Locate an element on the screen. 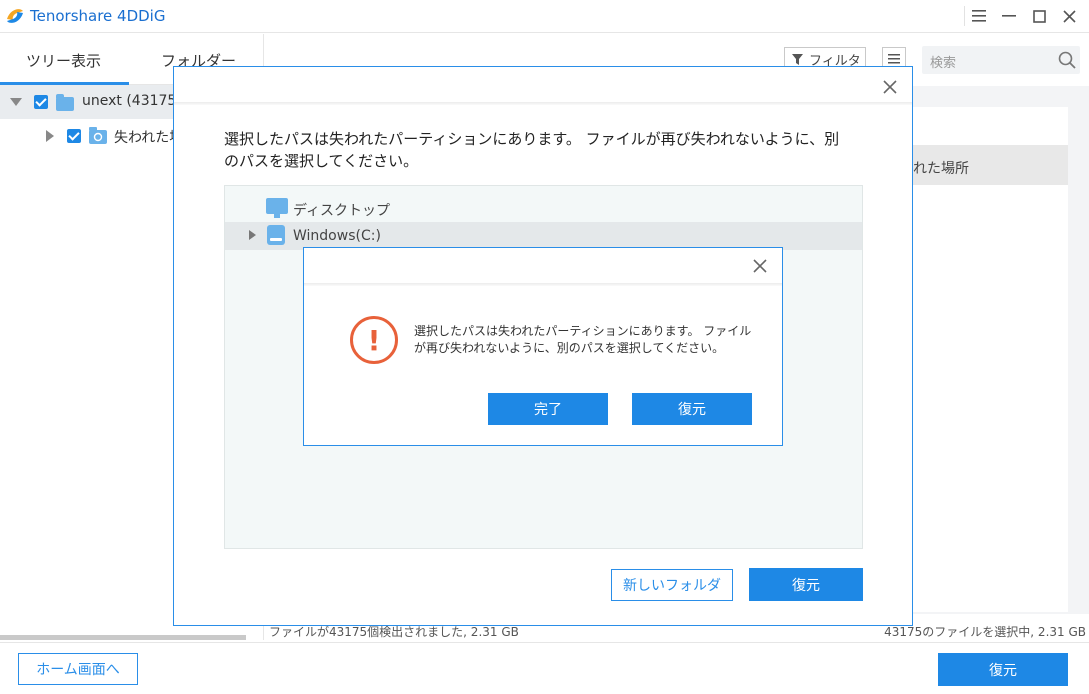 The height and width of the screenshot is (694, 1089). search-input: 検索 is located at coordinates (1001, 60).